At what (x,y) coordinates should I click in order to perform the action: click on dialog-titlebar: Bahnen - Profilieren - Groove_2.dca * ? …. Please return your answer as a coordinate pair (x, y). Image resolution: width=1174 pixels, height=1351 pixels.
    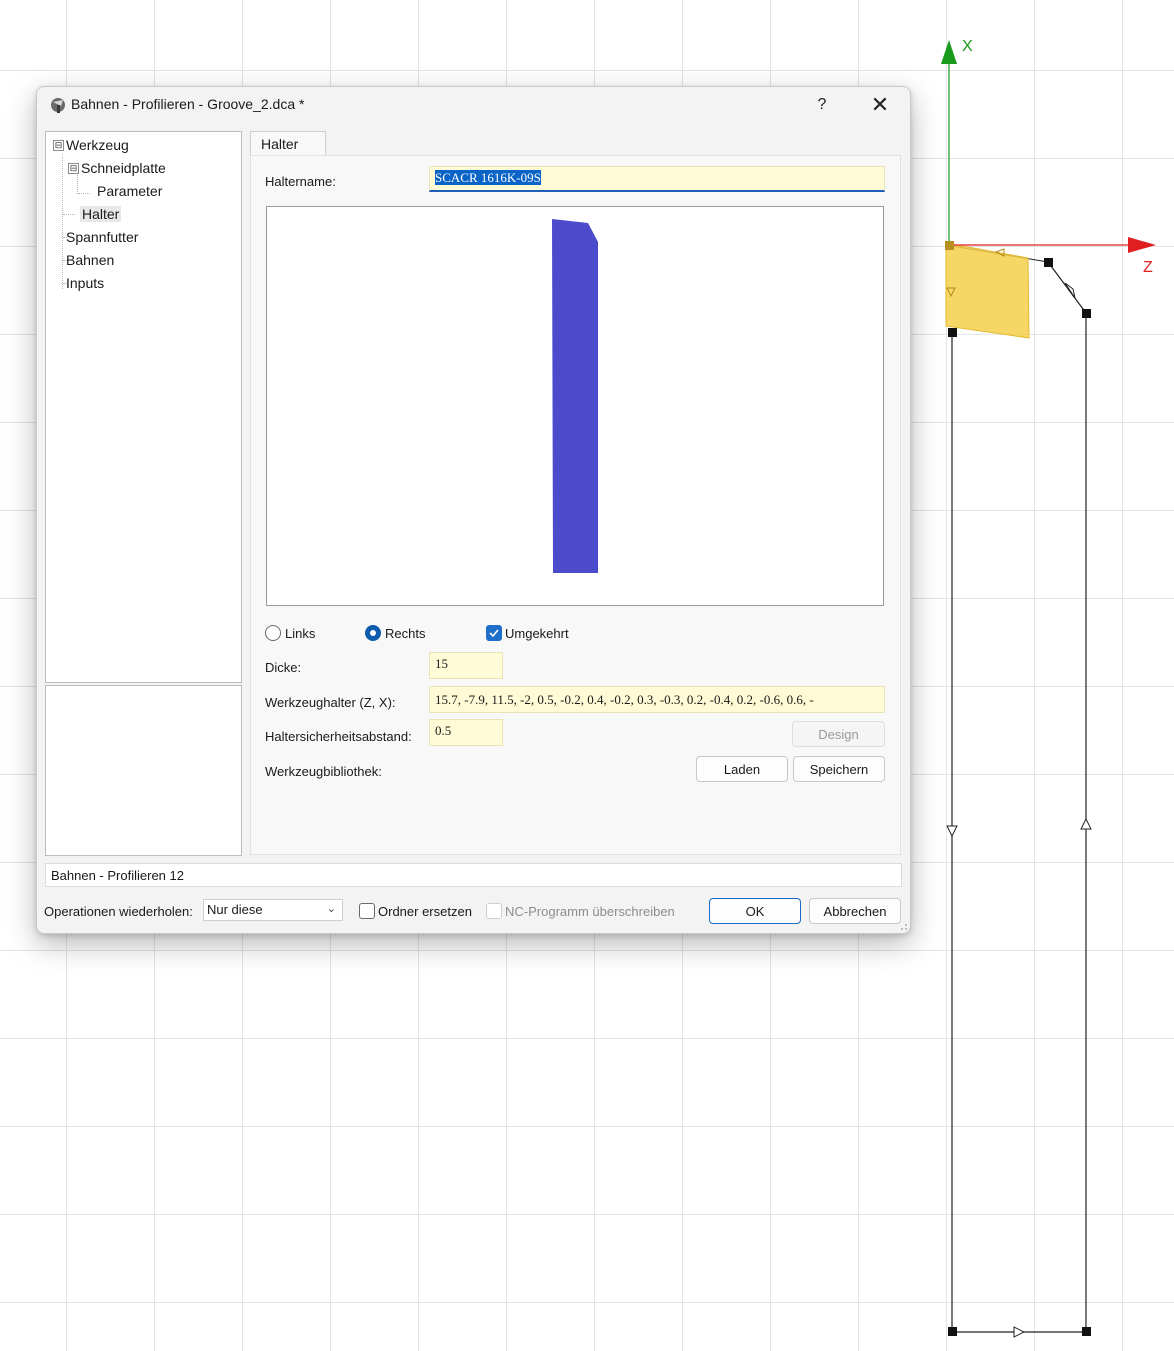
    Looking at the image, I should click on (473, 105).